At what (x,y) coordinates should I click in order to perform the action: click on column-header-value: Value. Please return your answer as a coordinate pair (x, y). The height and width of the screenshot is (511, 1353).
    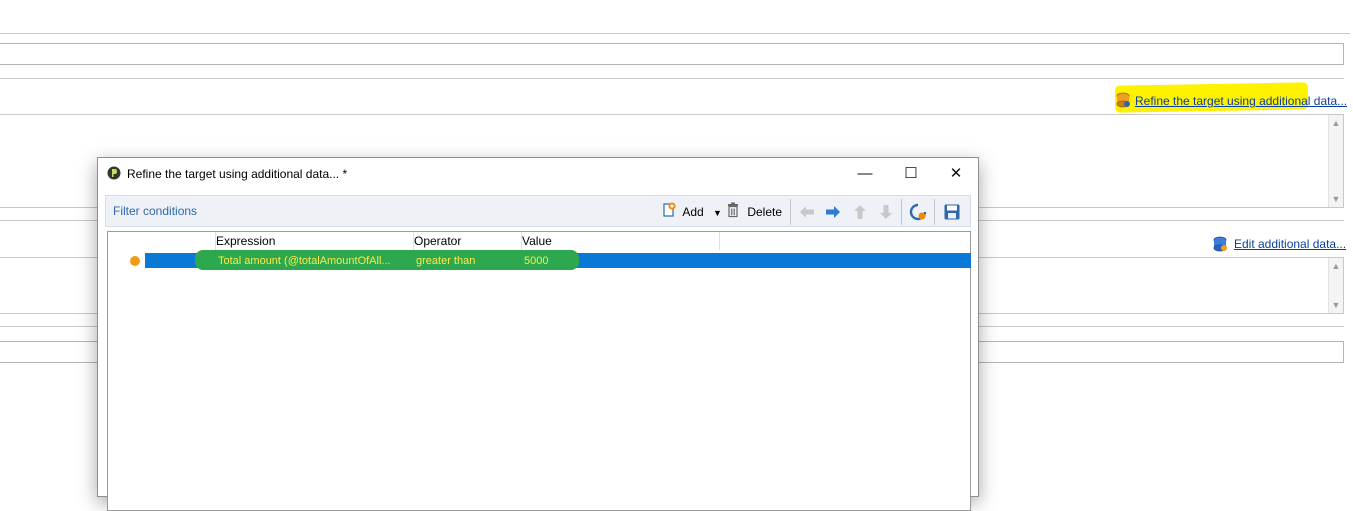
    Looking at the image, I should click on (537, 241).